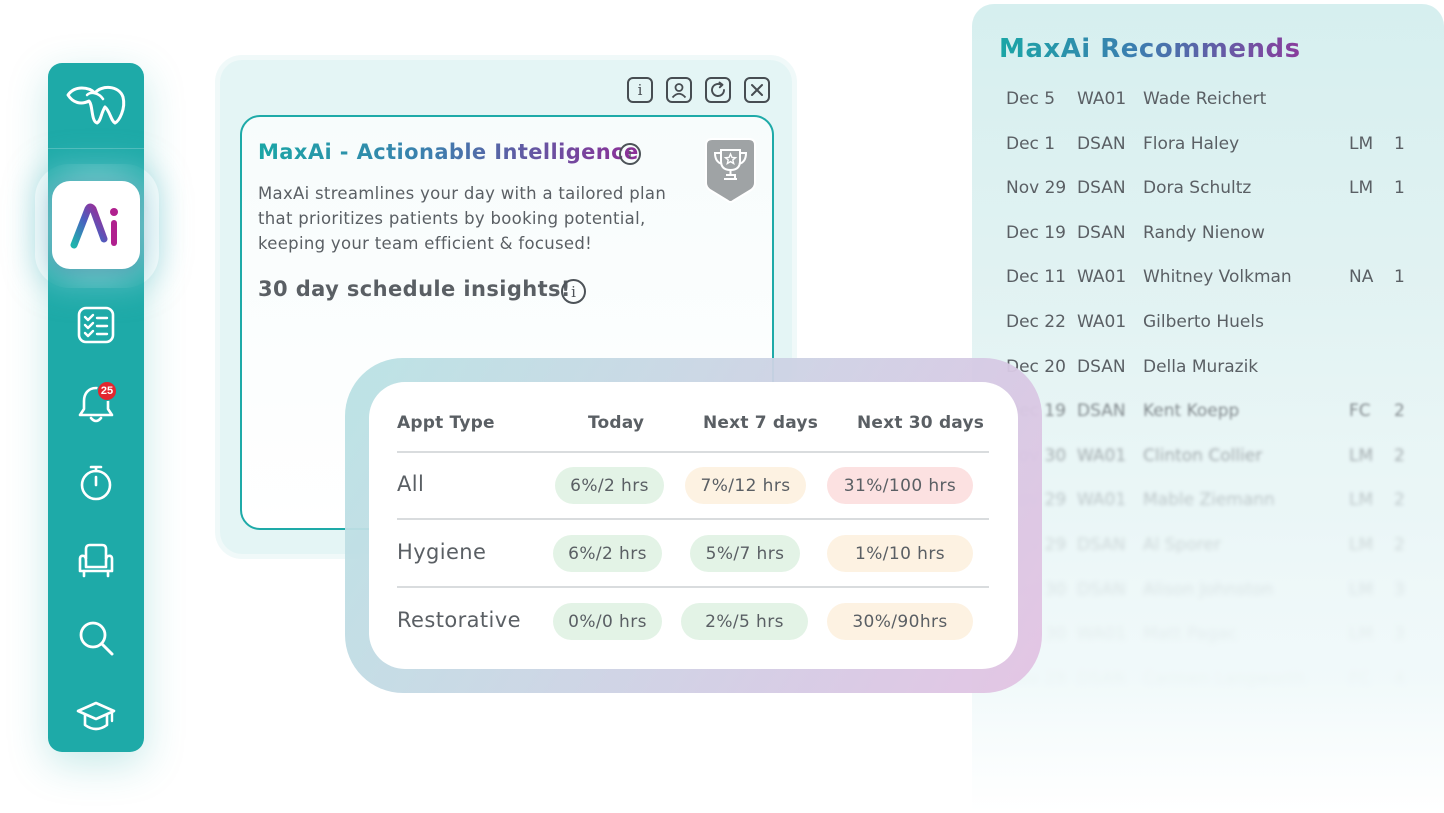 This screenshot has height=813, width=1444. I want to click on recommendation-row: Dec 19 DSAN Randy Nienow, so click(1211, 238).